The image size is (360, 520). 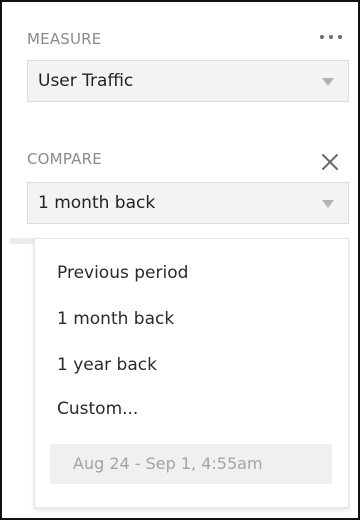 I want to click on close-icon, so click(x=330, y=162).